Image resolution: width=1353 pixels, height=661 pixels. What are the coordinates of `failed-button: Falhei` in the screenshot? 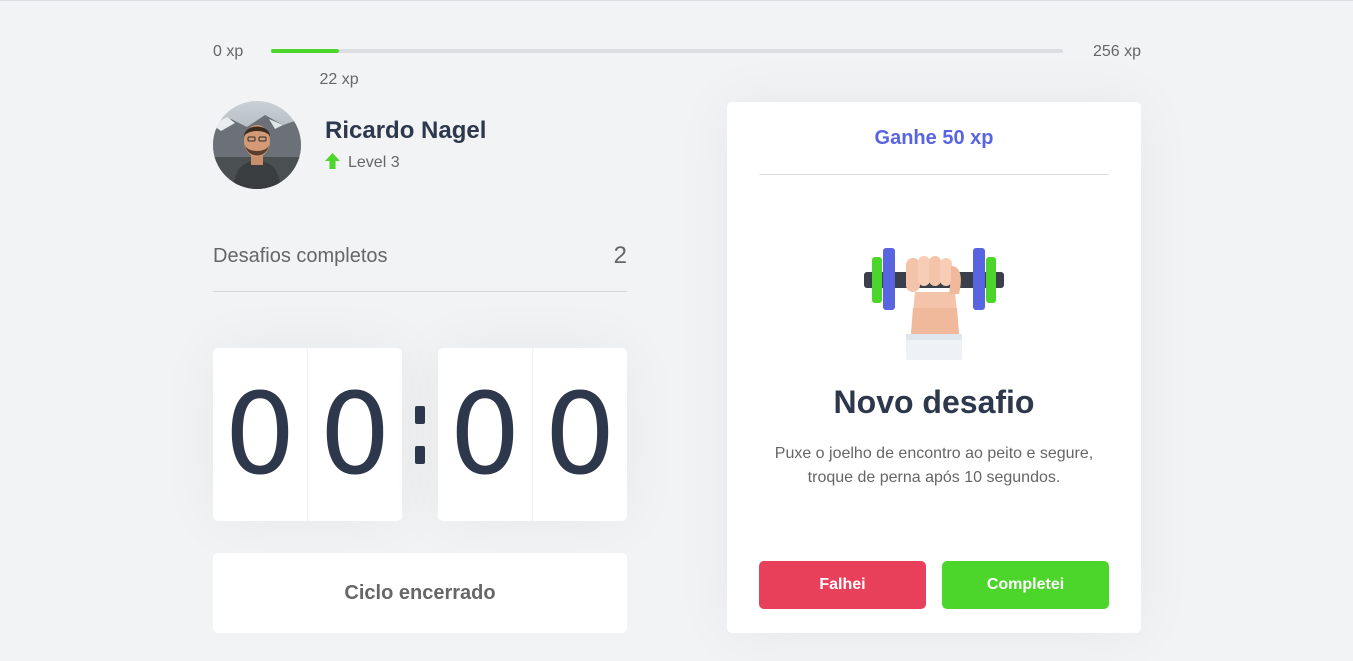 It's located at (842, 585).